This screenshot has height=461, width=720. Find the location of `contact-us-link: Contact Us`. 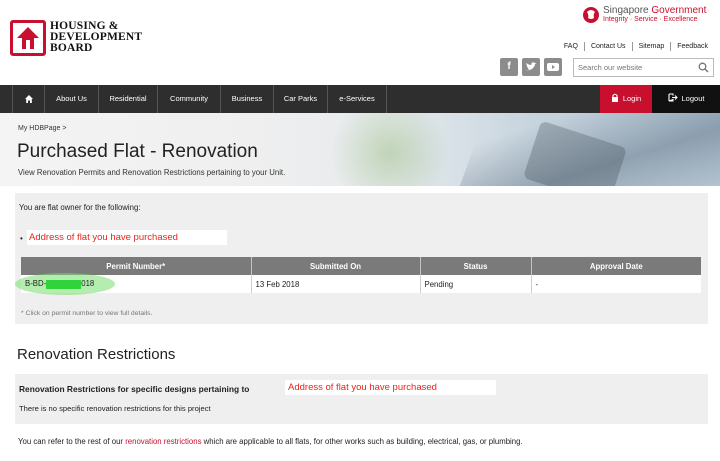

contact-us-link: Contact Us is located at coordinates (607, 46).